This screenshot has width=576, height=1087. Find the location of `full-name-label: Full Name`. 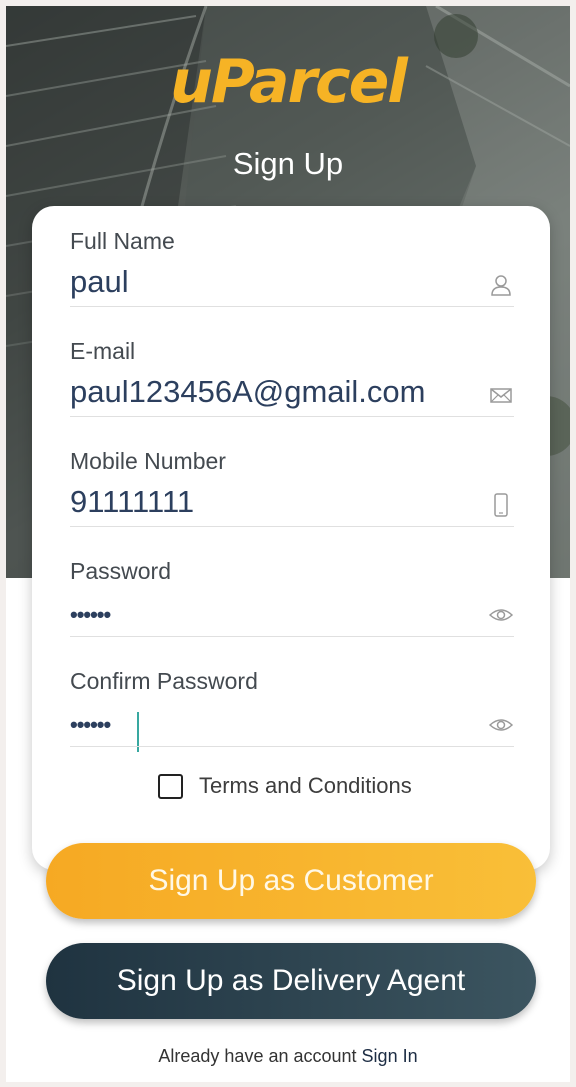

full-name-label: Full Name is located at coordinates (122, 241).